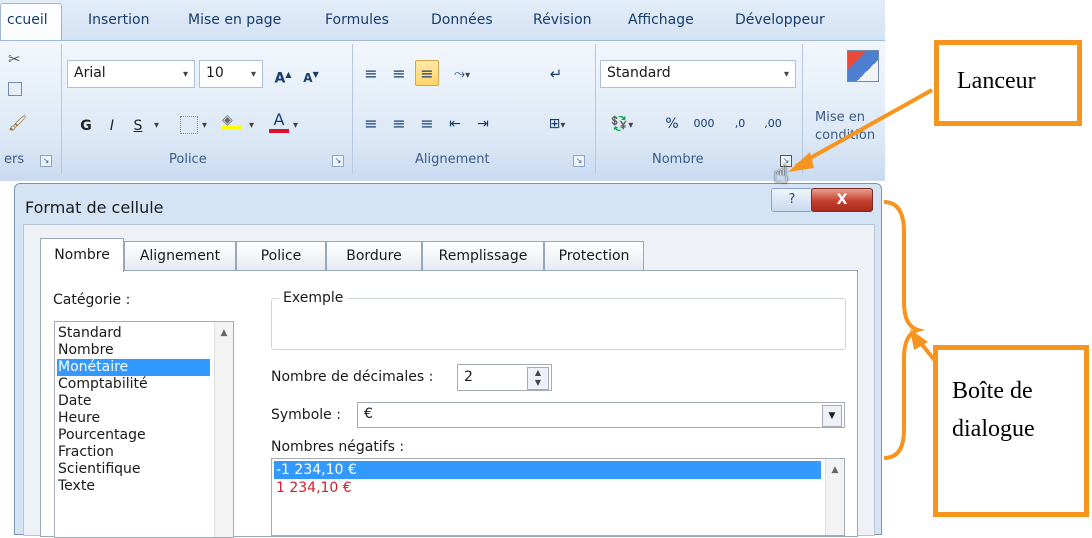 The image size is (1092, 538). Describe the element at coordinates (133, 333) in the screenshot. I see `list-item: Standard` at that location.